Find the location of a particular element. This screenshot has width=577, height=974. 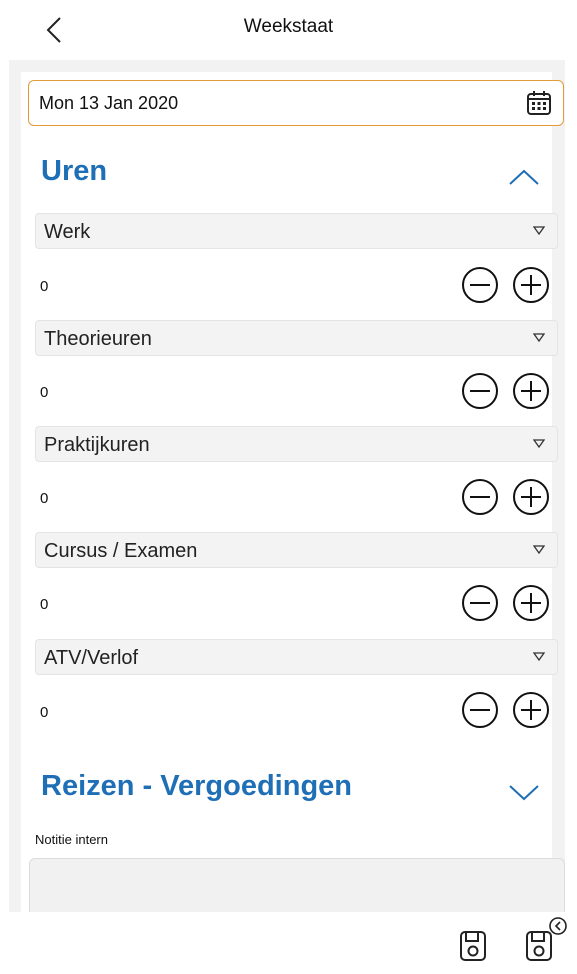

hour-type-label: Theorieuren is located at coordinates (98, 339).